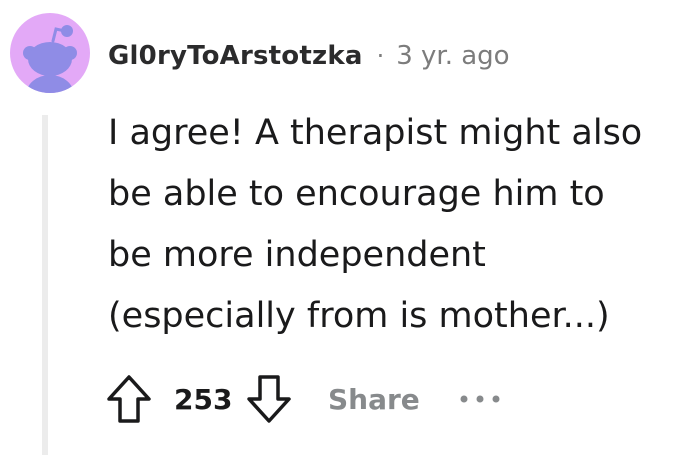 The height and width of the screenshot is (455, 700). I want to click on comment-actions: 253 Share, so click(304, 399).